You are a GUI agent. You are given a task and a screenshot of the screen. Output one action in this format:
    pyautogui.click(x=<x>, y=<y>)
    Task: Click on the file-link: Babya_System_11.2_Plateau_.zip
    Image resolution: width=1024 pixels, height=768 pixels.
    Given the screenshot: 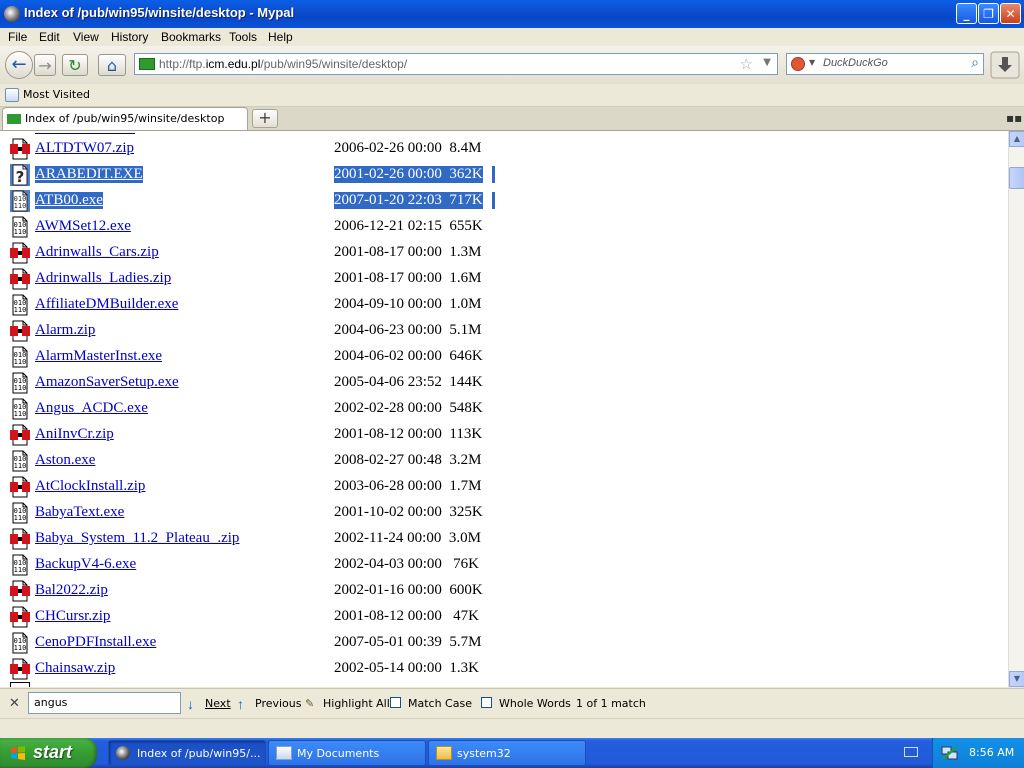 What is the action you would take?
    pyautogui.click(x=137, y=538)
    